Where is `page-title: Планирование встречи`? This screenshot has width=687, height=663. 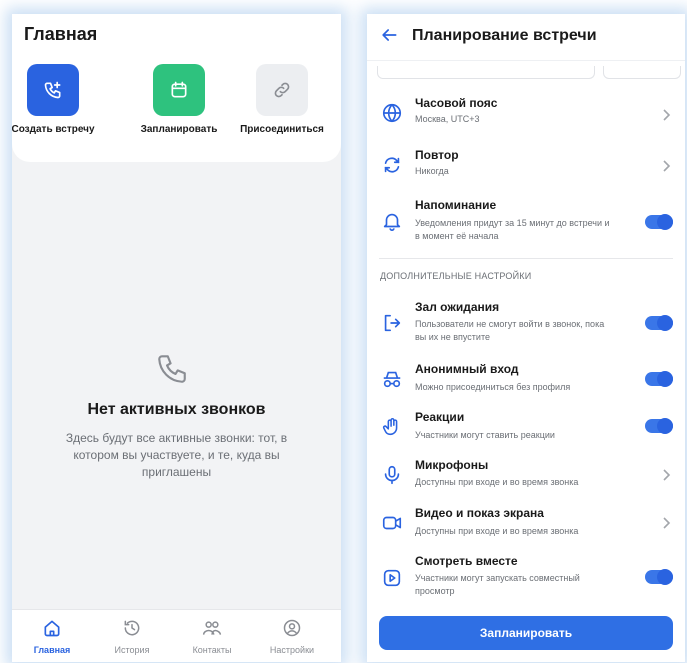 page-title: Планирование встречи is located at coordinates (504, 35).